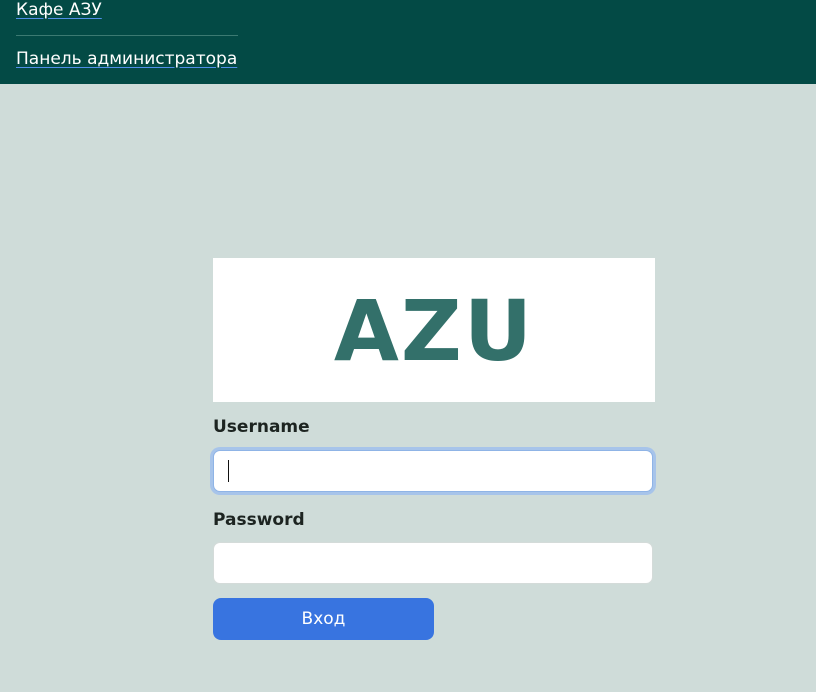  Describe the element at coordinates (127, 35) in the screenshot. I see `nav-divider` at that location.